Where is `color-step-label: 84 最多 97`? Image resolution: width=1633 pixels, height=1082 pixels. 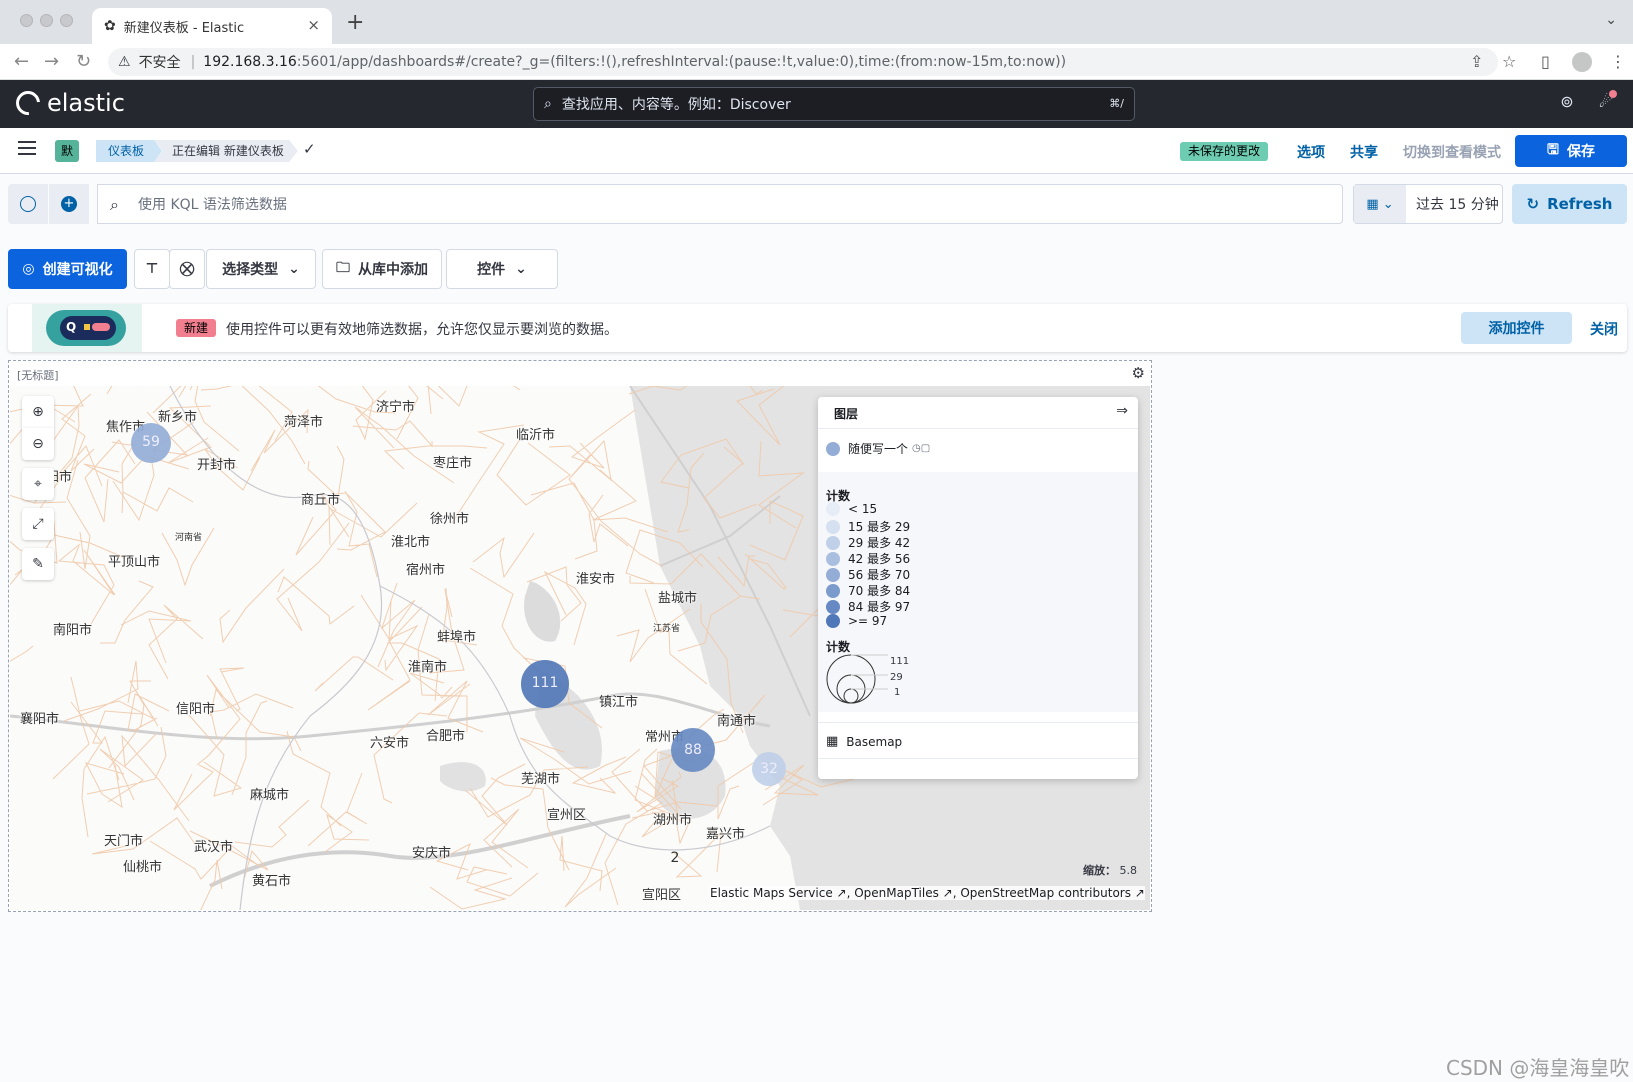
color-step-label: 84 最多 97 is located at coordinates (879, 607).